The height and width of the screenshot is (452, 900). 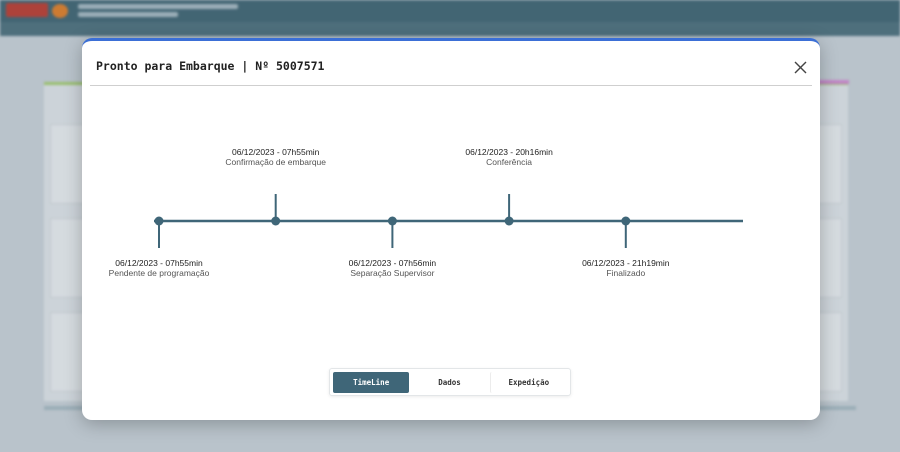 I want to click on timeline-event: 06/12/2023 - 20h16min Conferência, so click(x=509, y=157).